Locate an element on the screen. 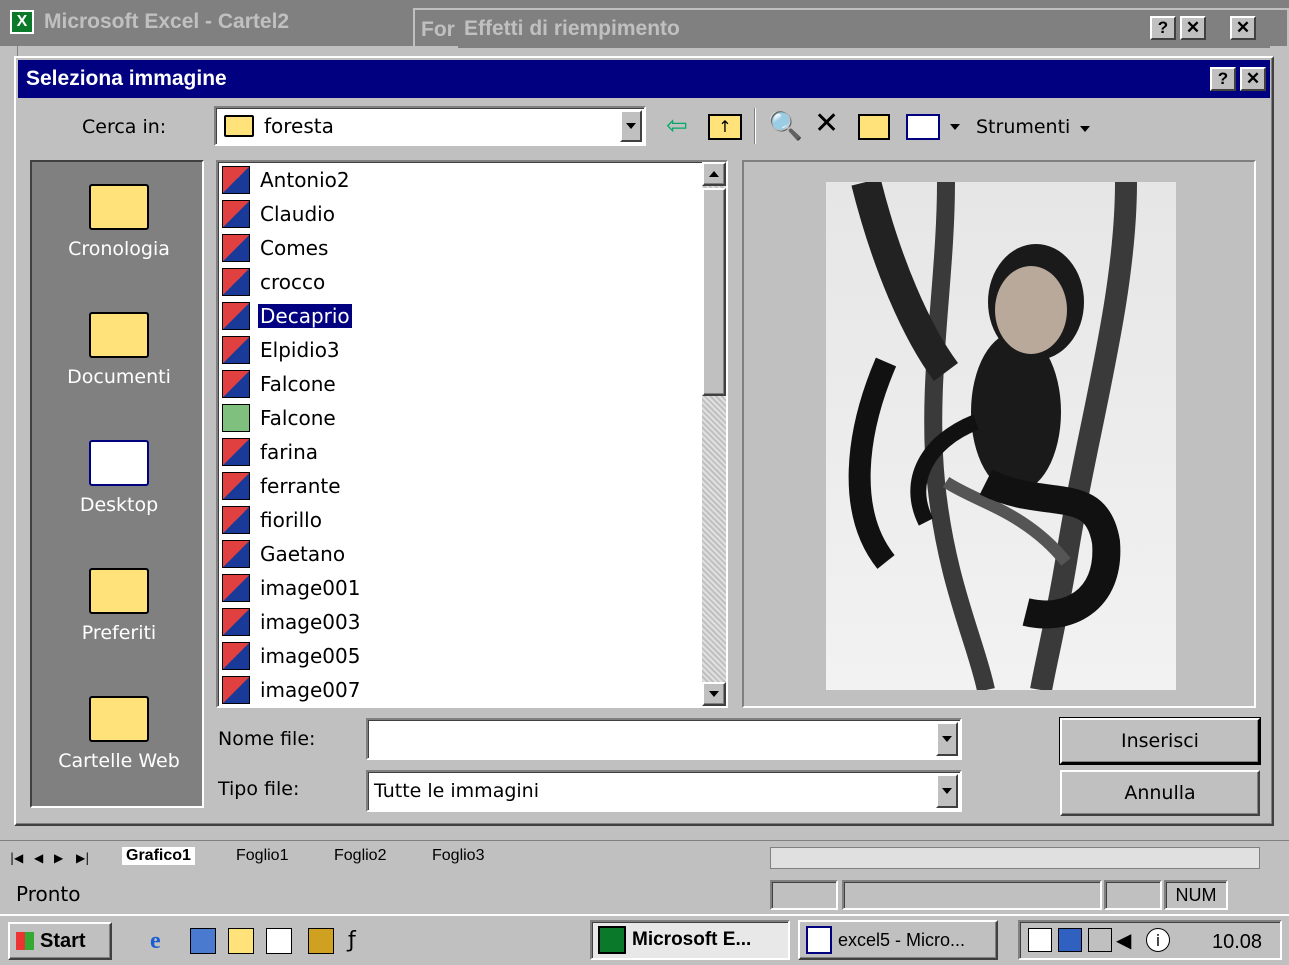 The height and width of the screenshot is (965, 1289). desktop-quicklaunch-icon is located at coordinates (203, 941).